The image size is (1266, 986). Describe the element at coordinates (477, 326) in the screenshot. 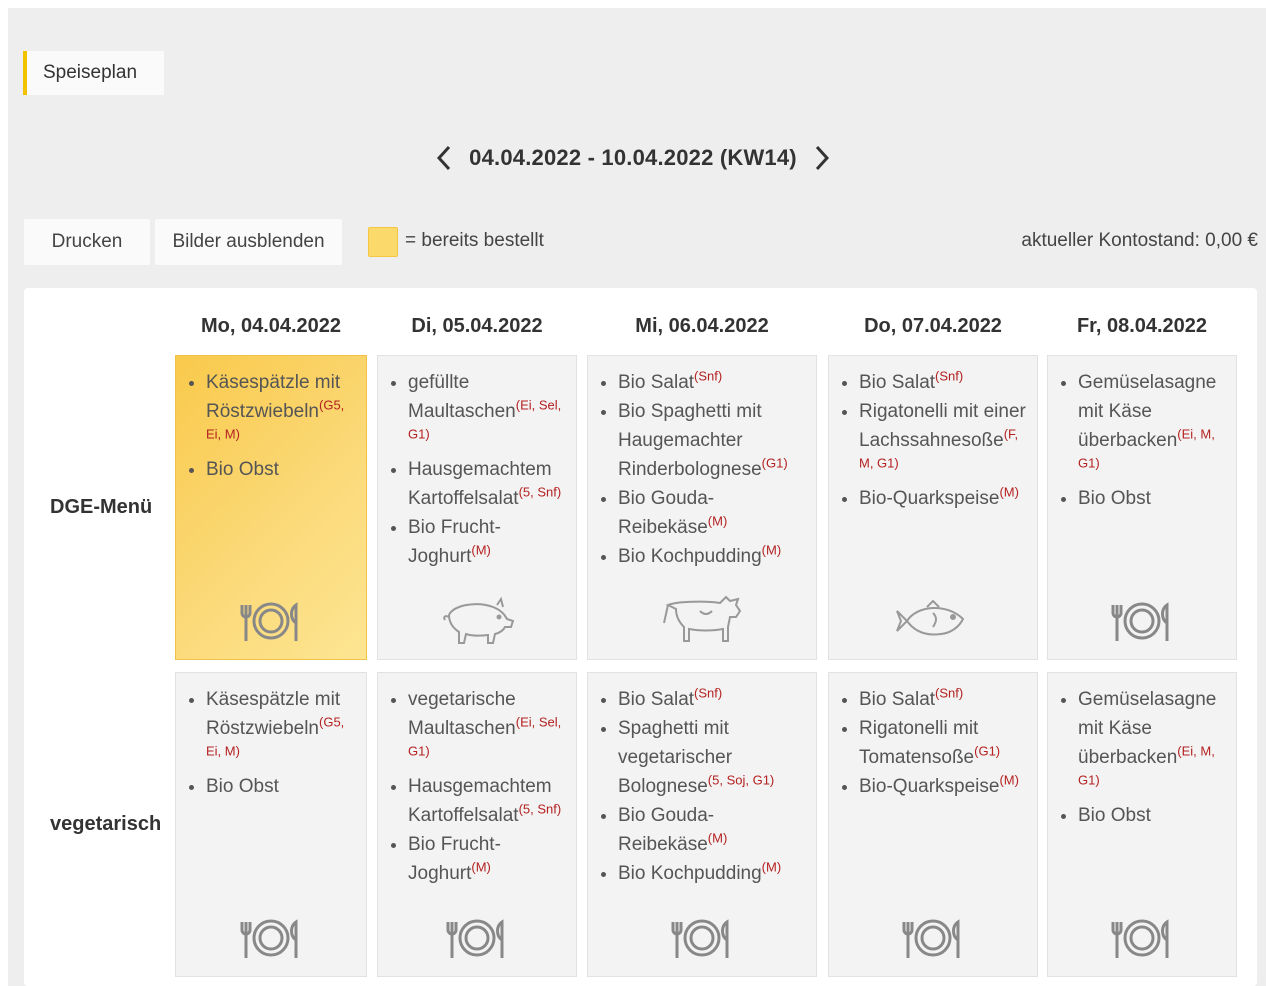

I see `day-header-1: Di, 05.04.2022` at that location.